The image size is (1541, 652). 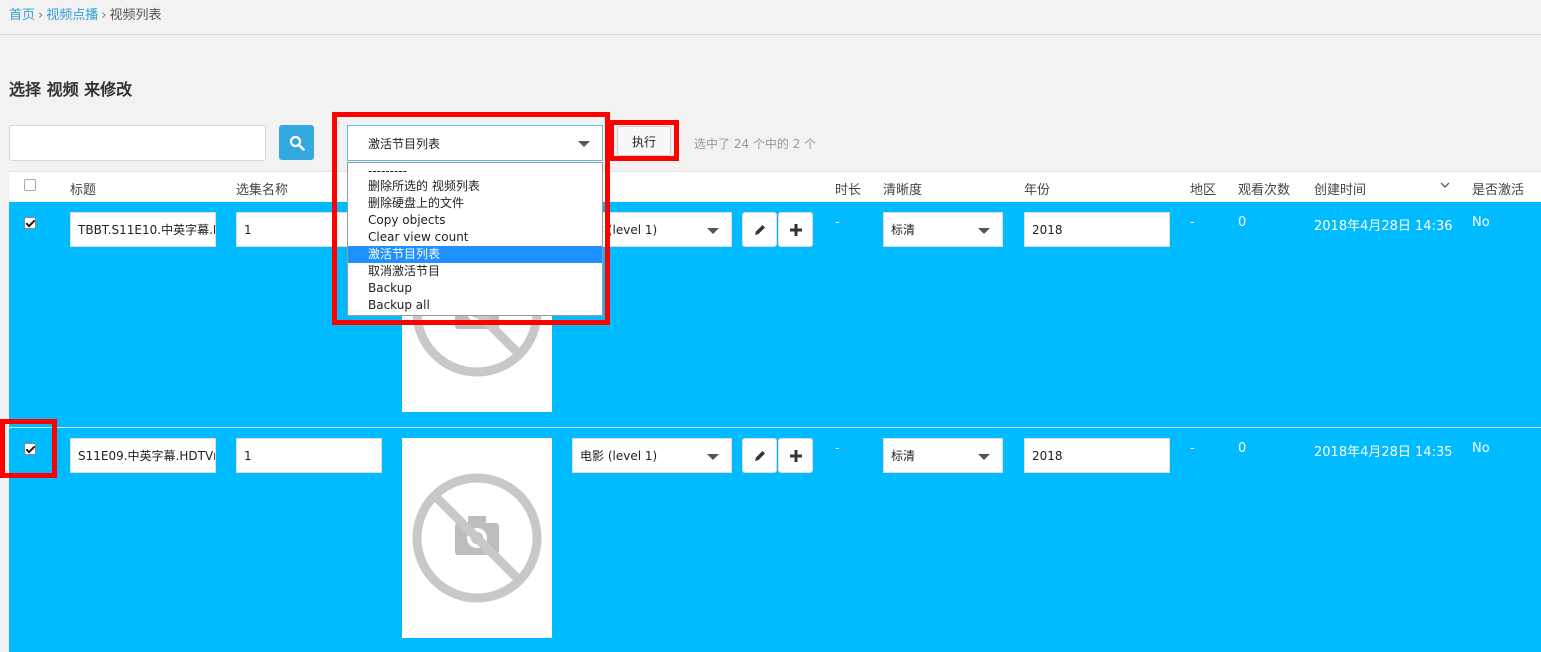 I want to click on breadcrumb-section: 视频点播, so click(x=72, y=15).